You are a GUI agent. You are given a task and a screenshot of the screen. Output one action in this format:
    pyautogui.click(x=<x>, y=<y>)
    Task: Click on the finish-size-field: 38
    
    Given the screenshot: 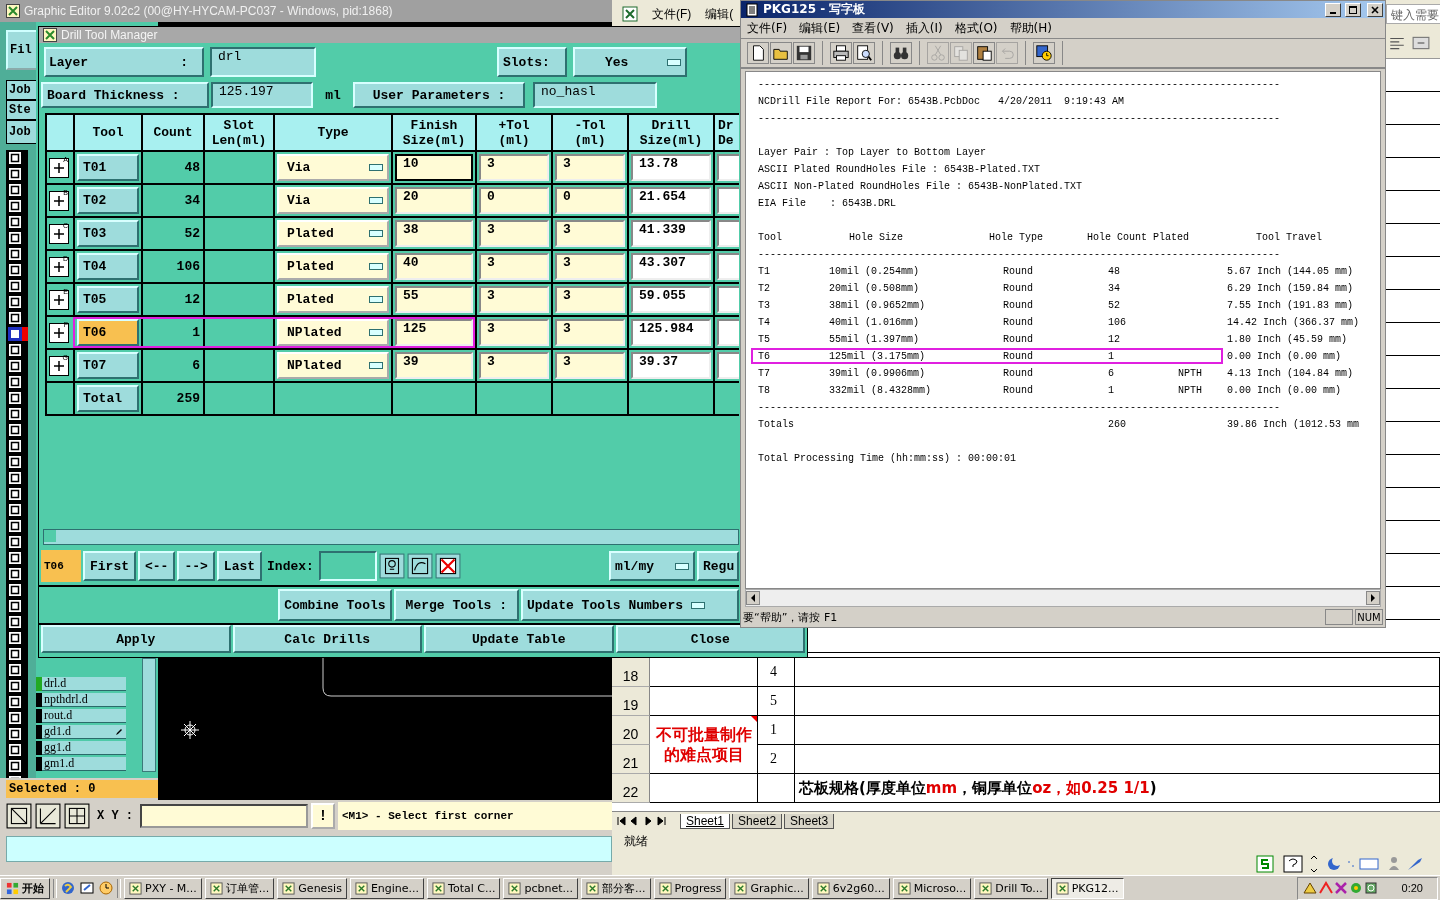 What is the action you would take?
    pyautogui.click(x=434, y=233)
    